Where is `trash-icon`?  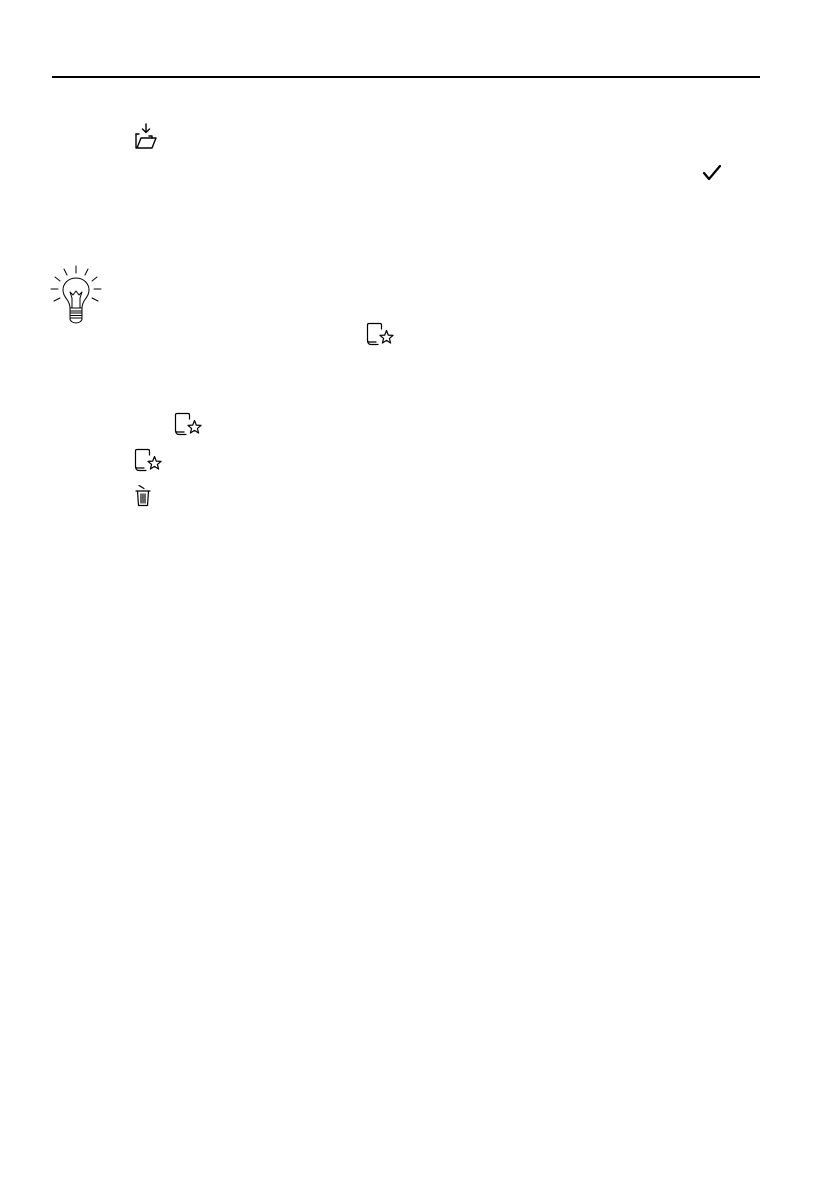 trash-icon is located at coordinates (143, 496).